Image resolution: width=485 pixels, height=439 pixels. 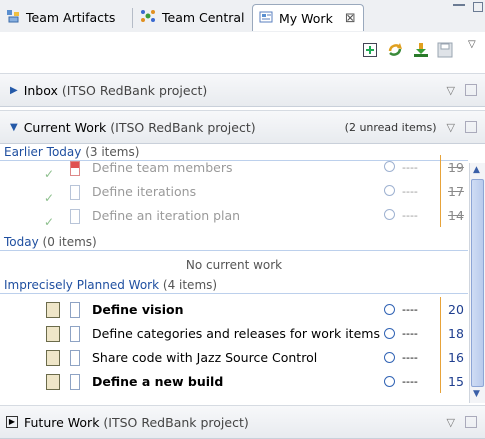 I want to click on minimize-icon, so click(x=459, y=5).